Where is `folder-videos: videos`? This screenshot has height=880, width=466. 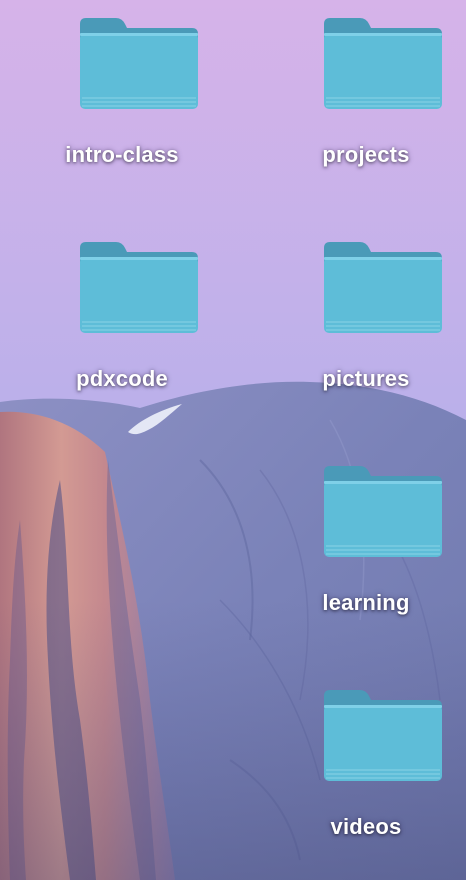
folder-videos: videos is located at coordinates (366, 767).